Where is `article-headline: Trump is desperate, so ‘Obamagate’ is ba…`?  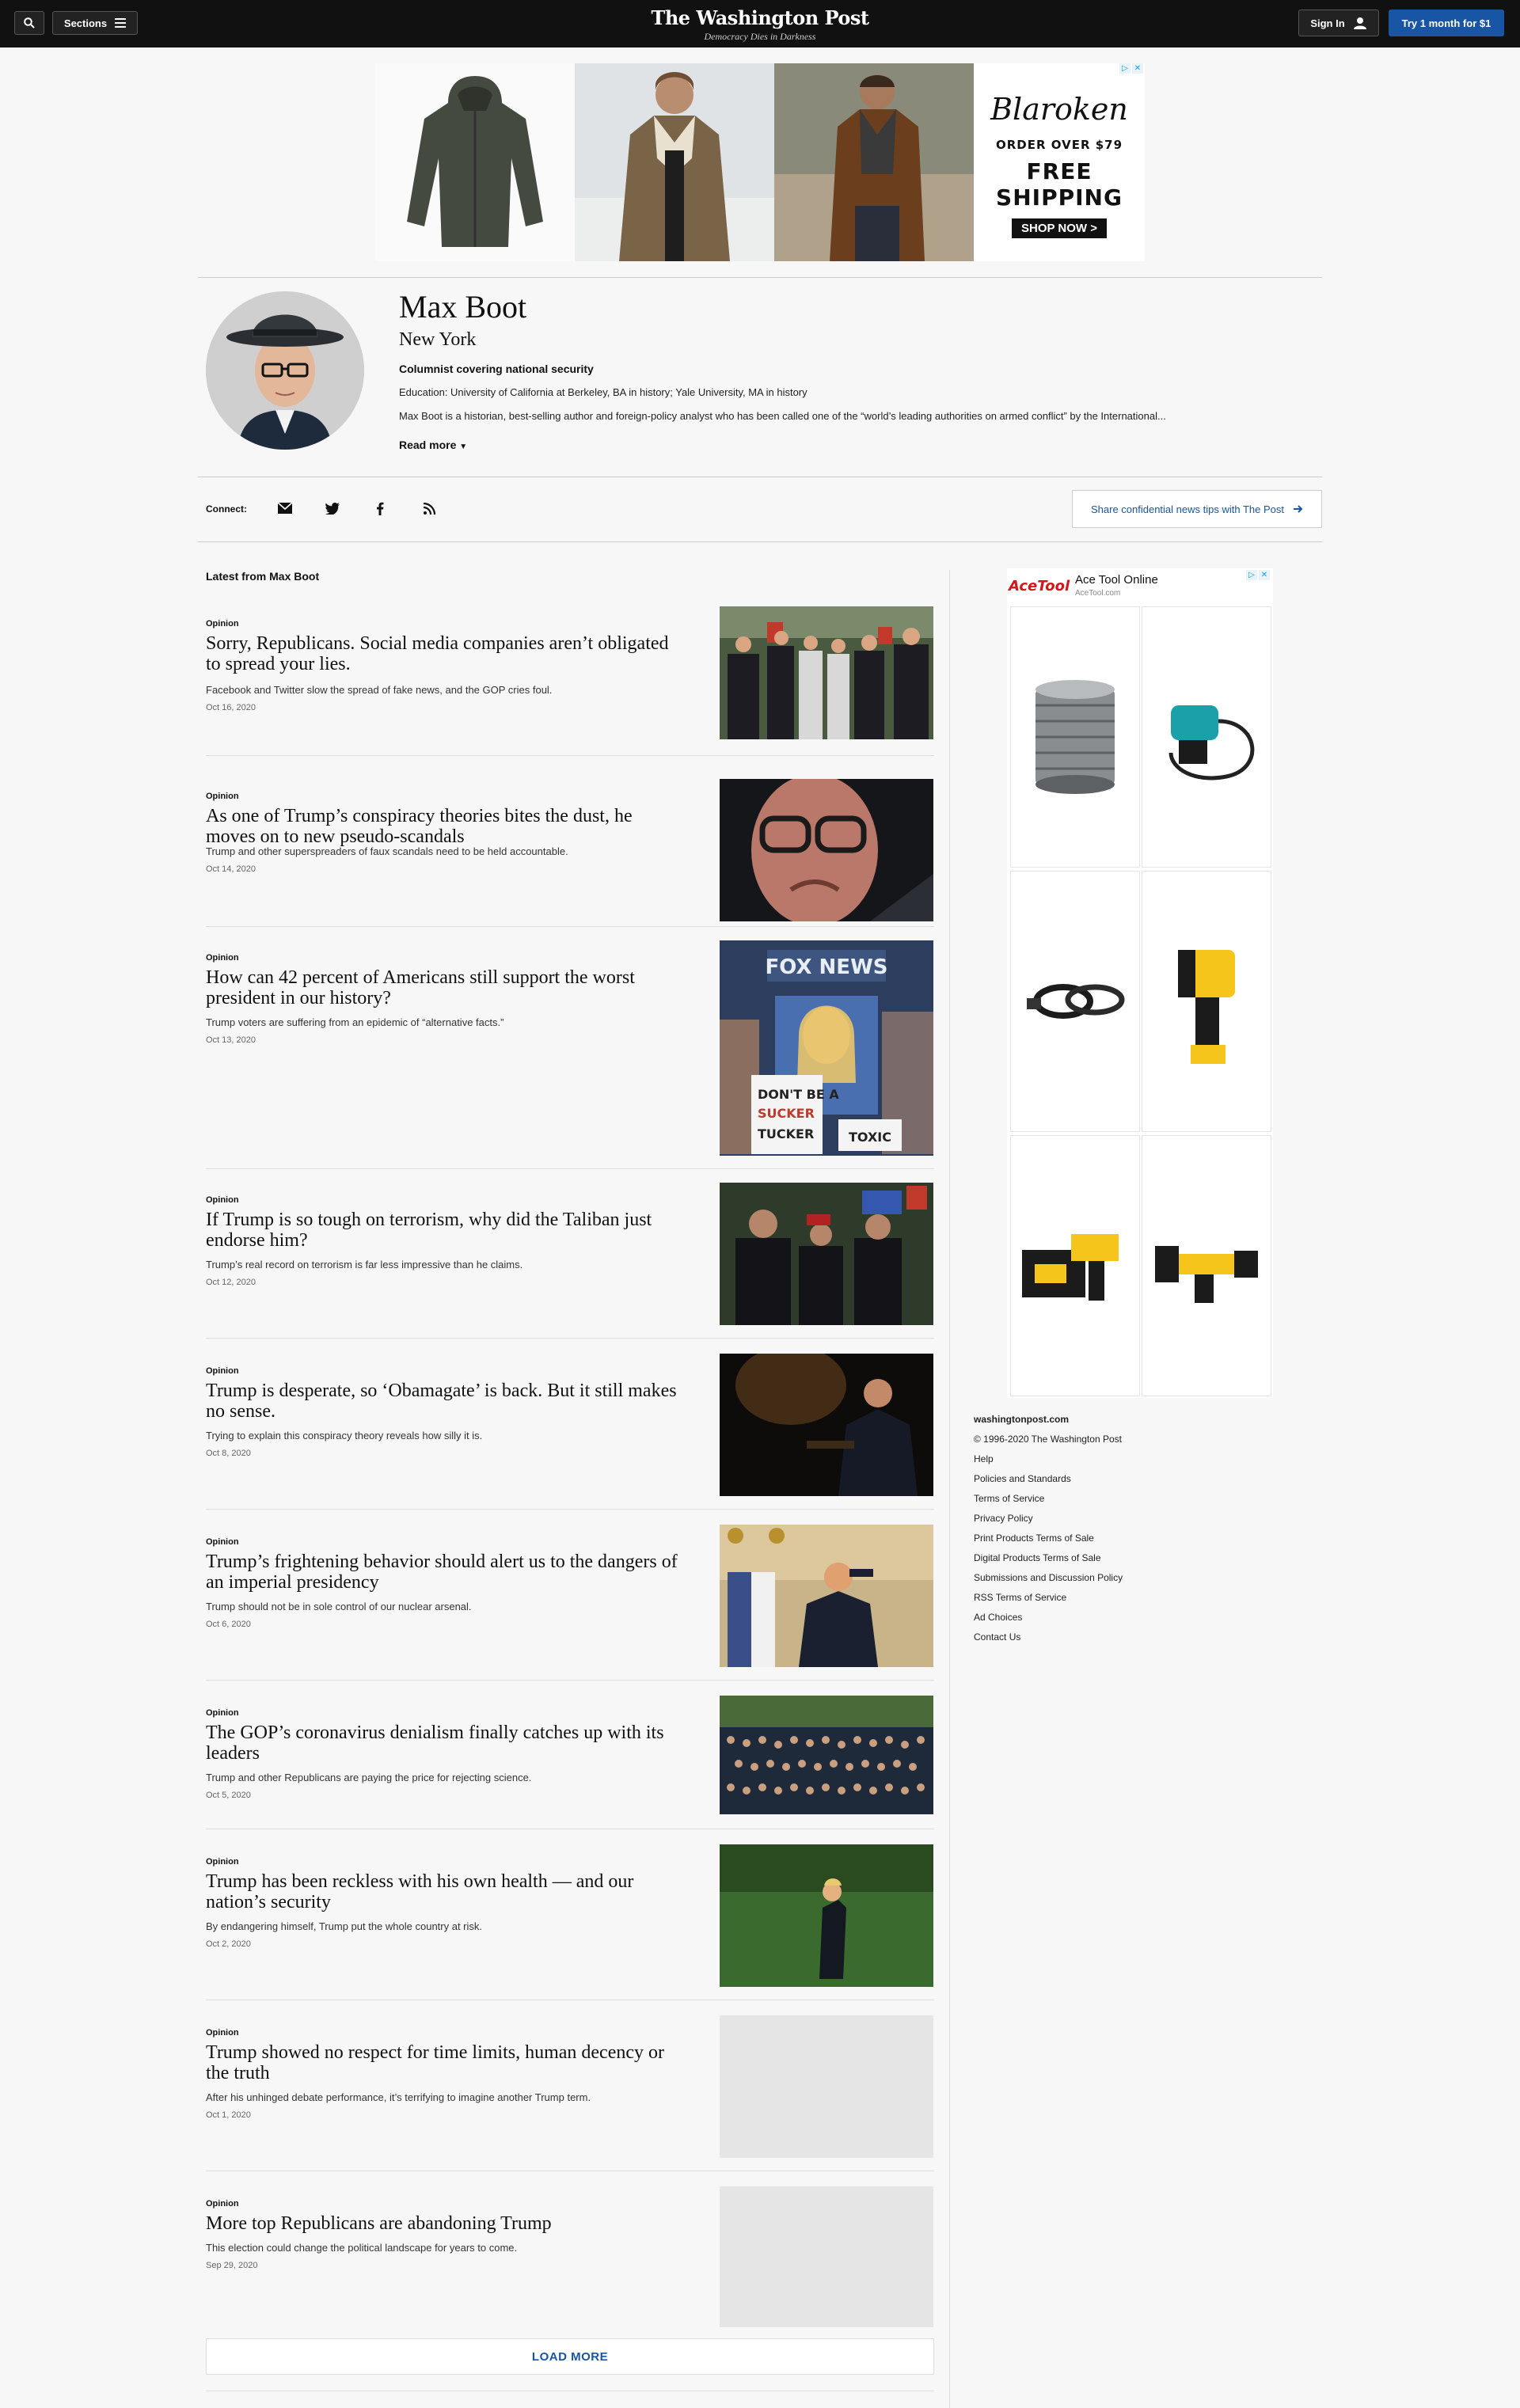
article-headline: Trump is desperate, so ‘Obamagate’ is ba… is located at coordinates (443, 1401).